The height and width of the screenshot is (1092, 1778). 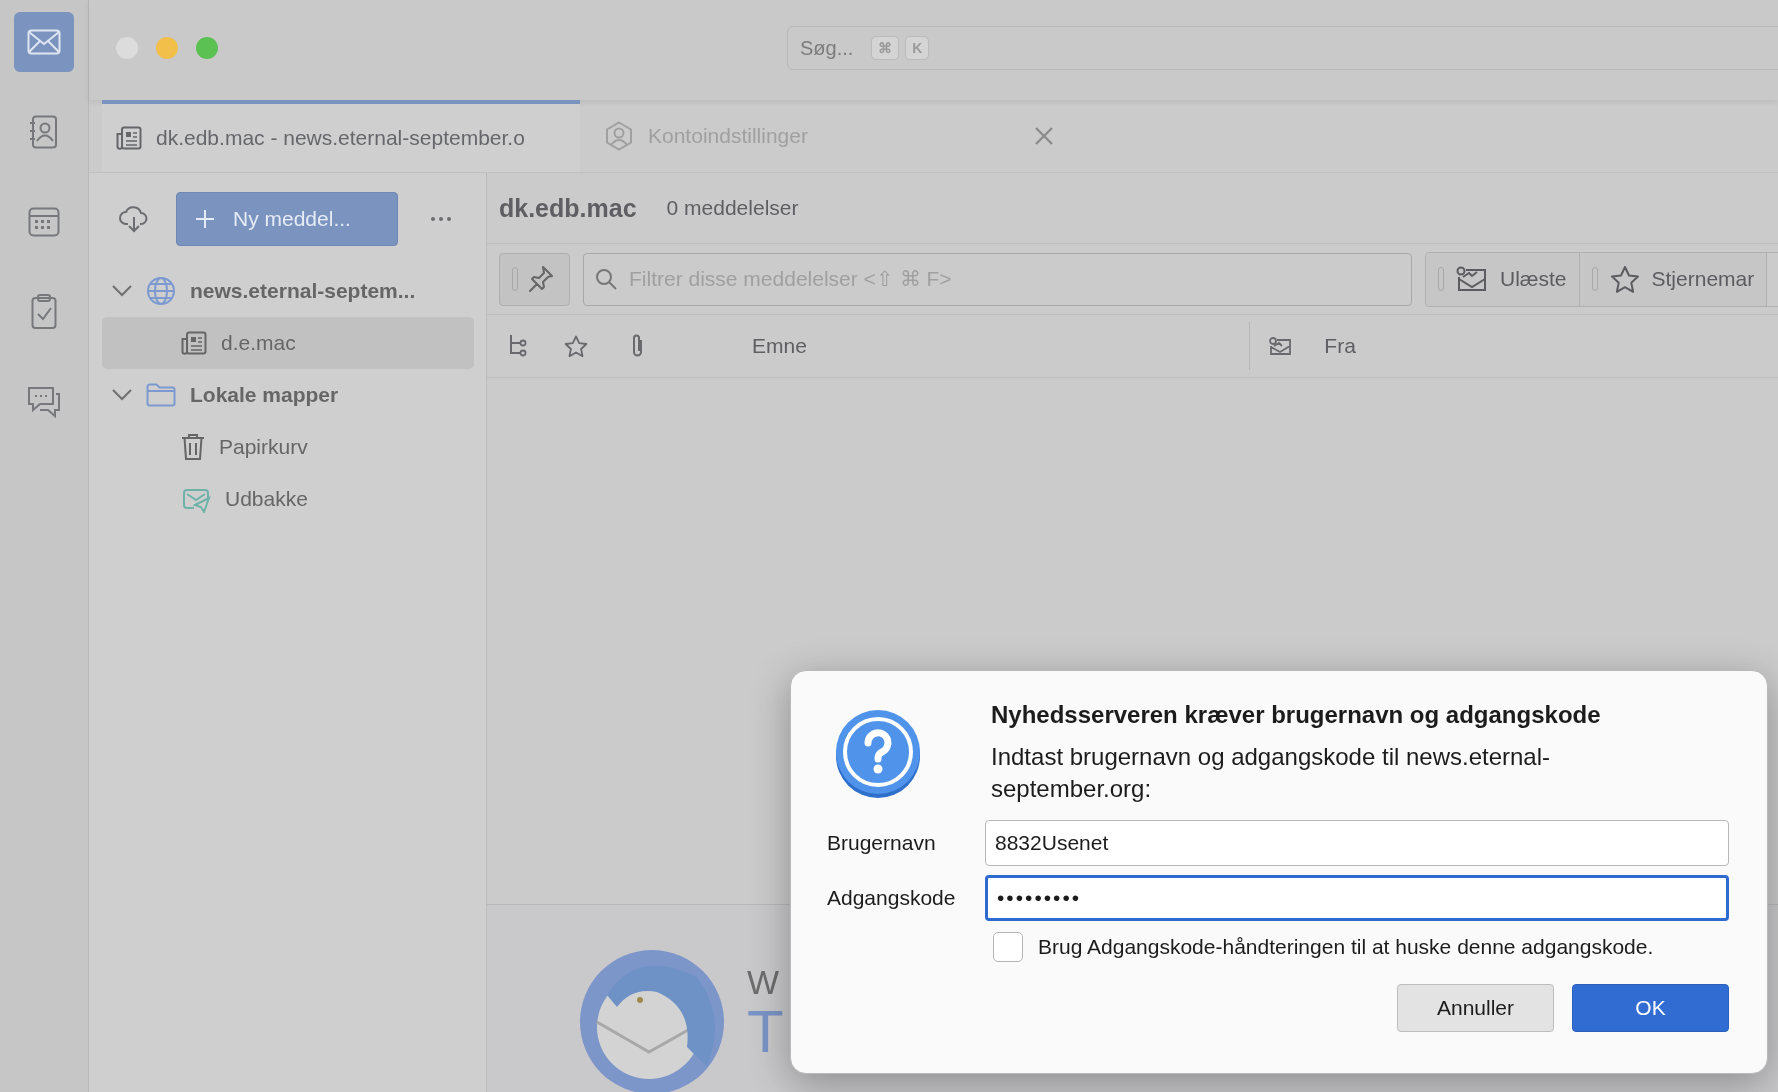 What do you see at coordinates (765, 1032) in the screenshot?
I see `welcome-title: T` at bounding box center [765, 1032].